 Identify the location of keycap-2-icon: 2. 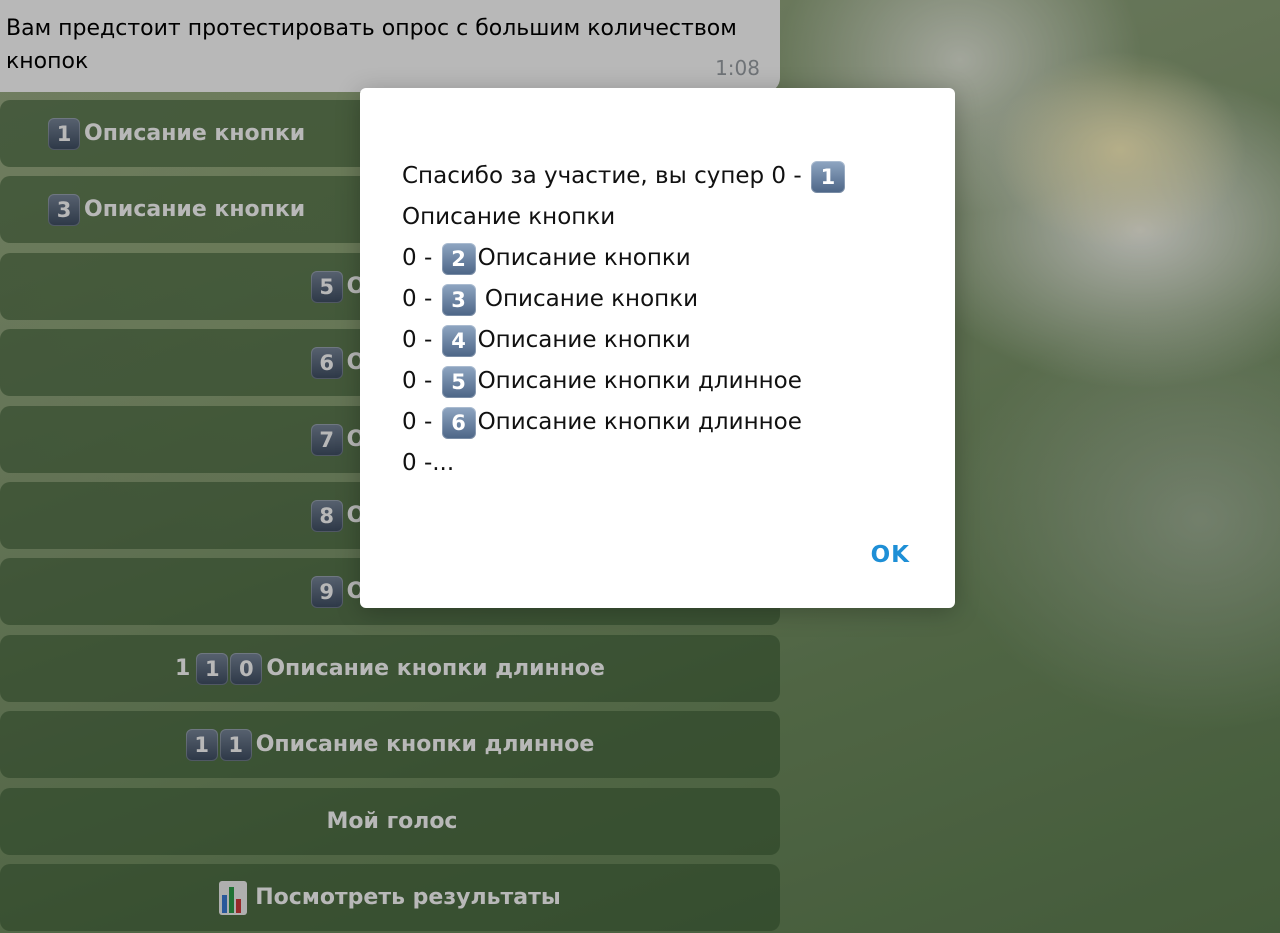
(458, 258).